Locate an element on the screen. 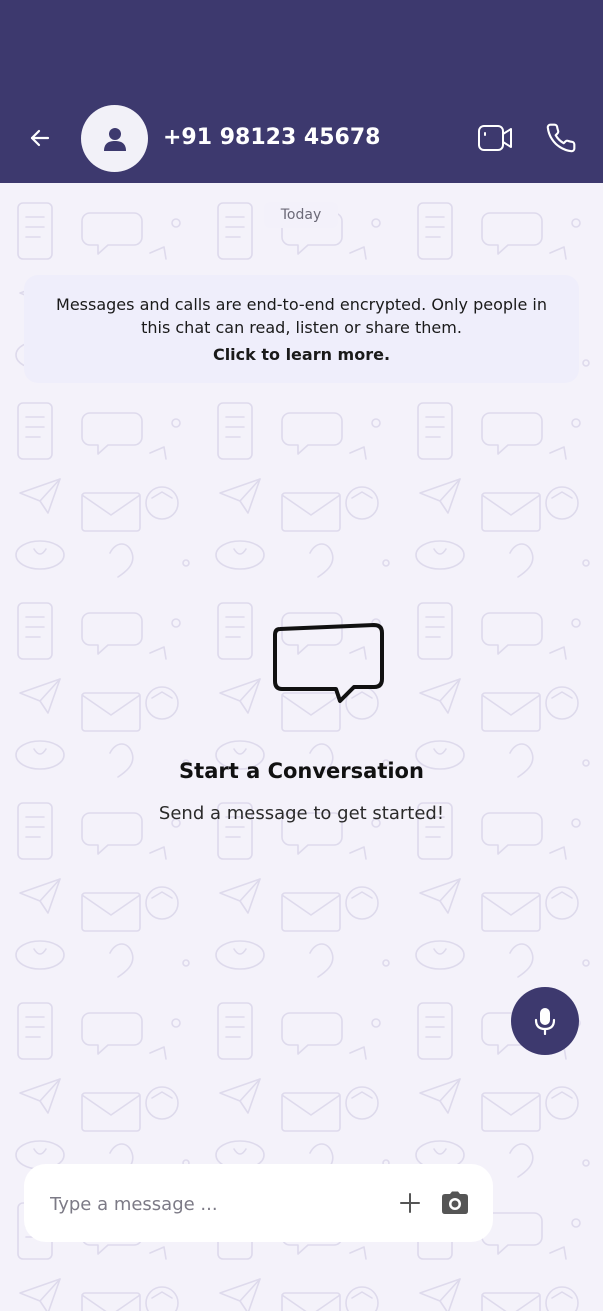 Image resolution: width=603 pixels, height=1311 pixels. empty-state-title: Start a Conversation is located at coordinates (301, 771).